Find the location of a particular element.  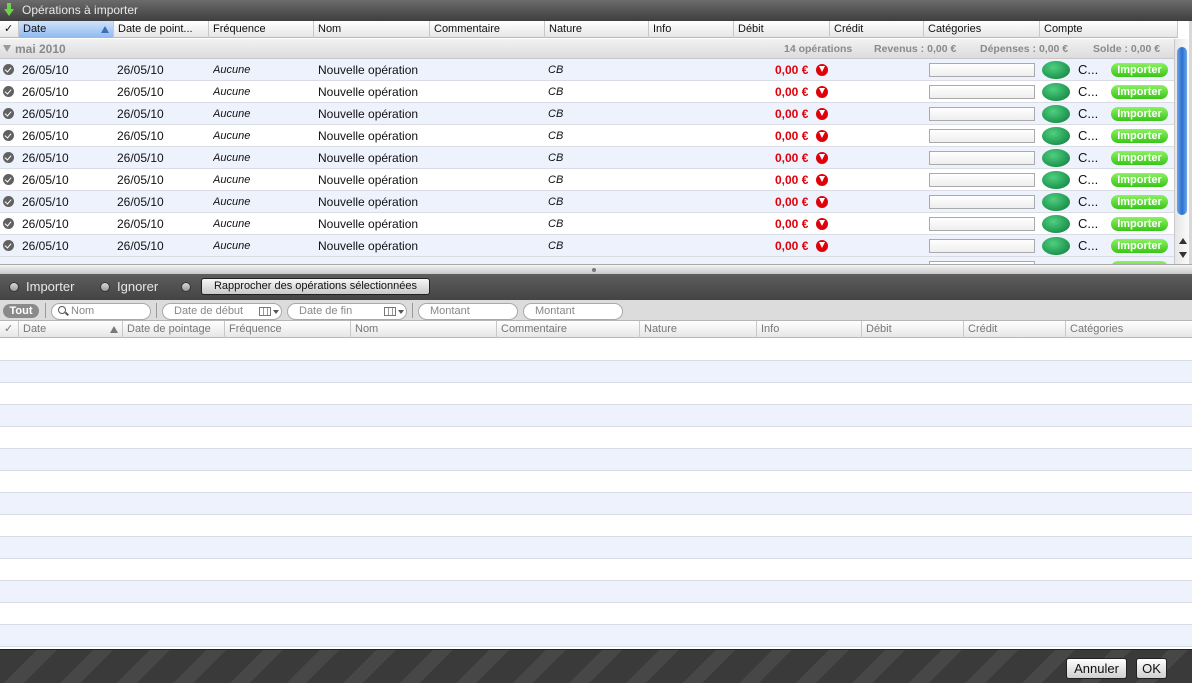

radio-ignorer-label: Ignorer is located at coordinates (137, 286).